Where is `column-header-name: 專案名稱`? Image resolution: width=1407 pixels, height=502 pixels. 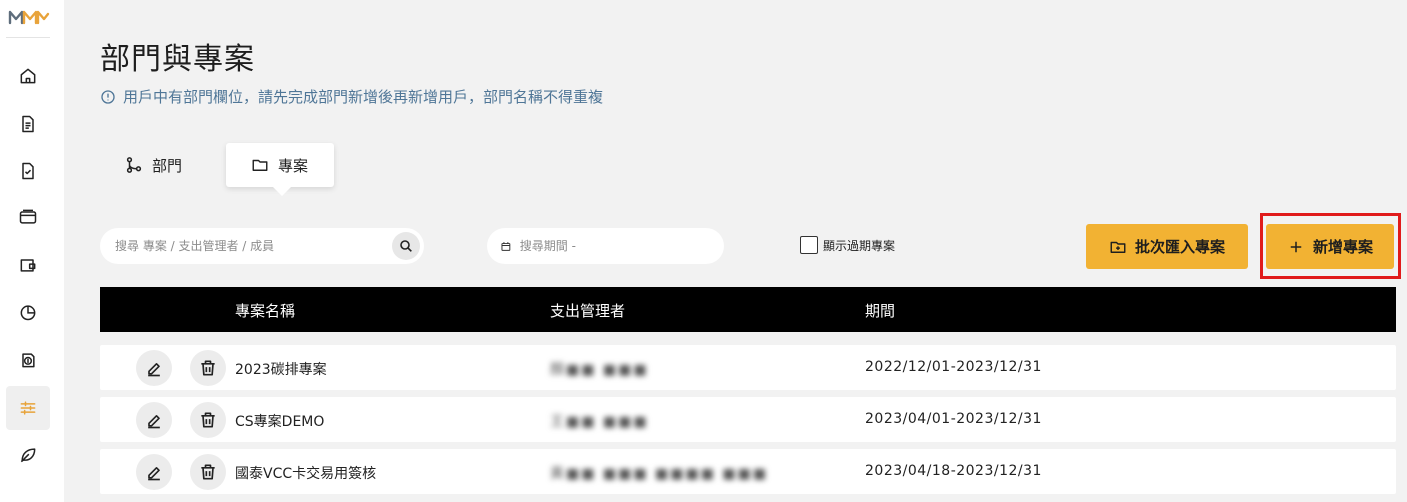 column-header-name: 專案名稱 is located at coordinates (265, 311).